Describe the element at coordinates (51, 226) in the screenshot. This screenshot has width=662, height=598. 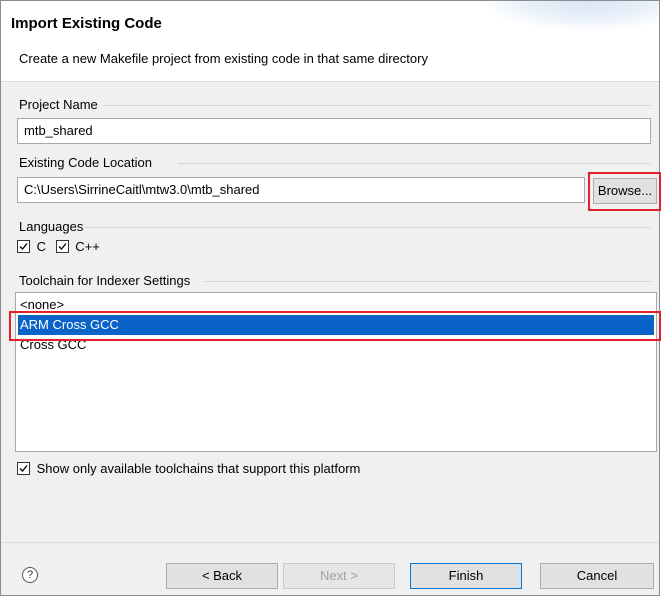
I see `languages-label: Languages` at that location.